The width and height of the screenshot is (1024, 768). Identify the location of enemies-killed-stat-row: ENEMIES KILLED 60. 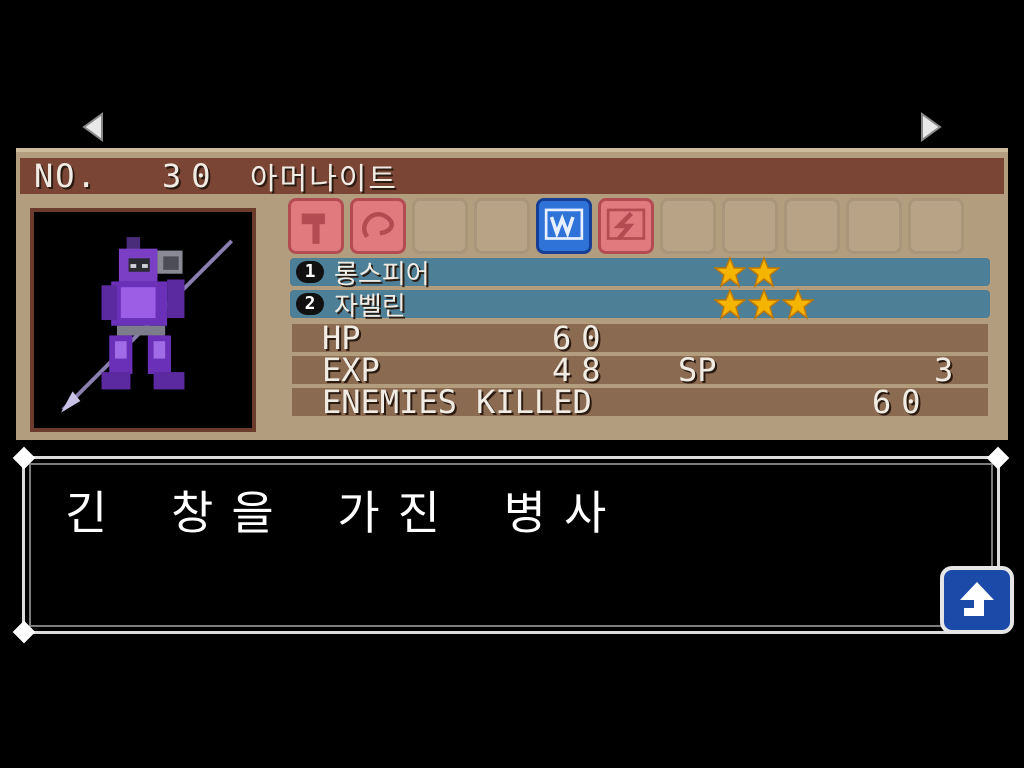
(640, 402).